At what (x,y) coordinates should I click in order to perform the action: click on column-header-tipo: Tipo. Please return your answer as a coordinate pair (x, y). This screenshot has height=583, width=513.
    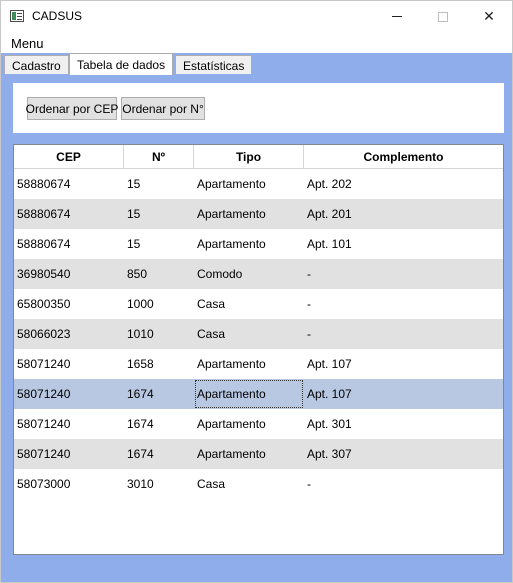
    Looking at the image, I should click on (249, 157).